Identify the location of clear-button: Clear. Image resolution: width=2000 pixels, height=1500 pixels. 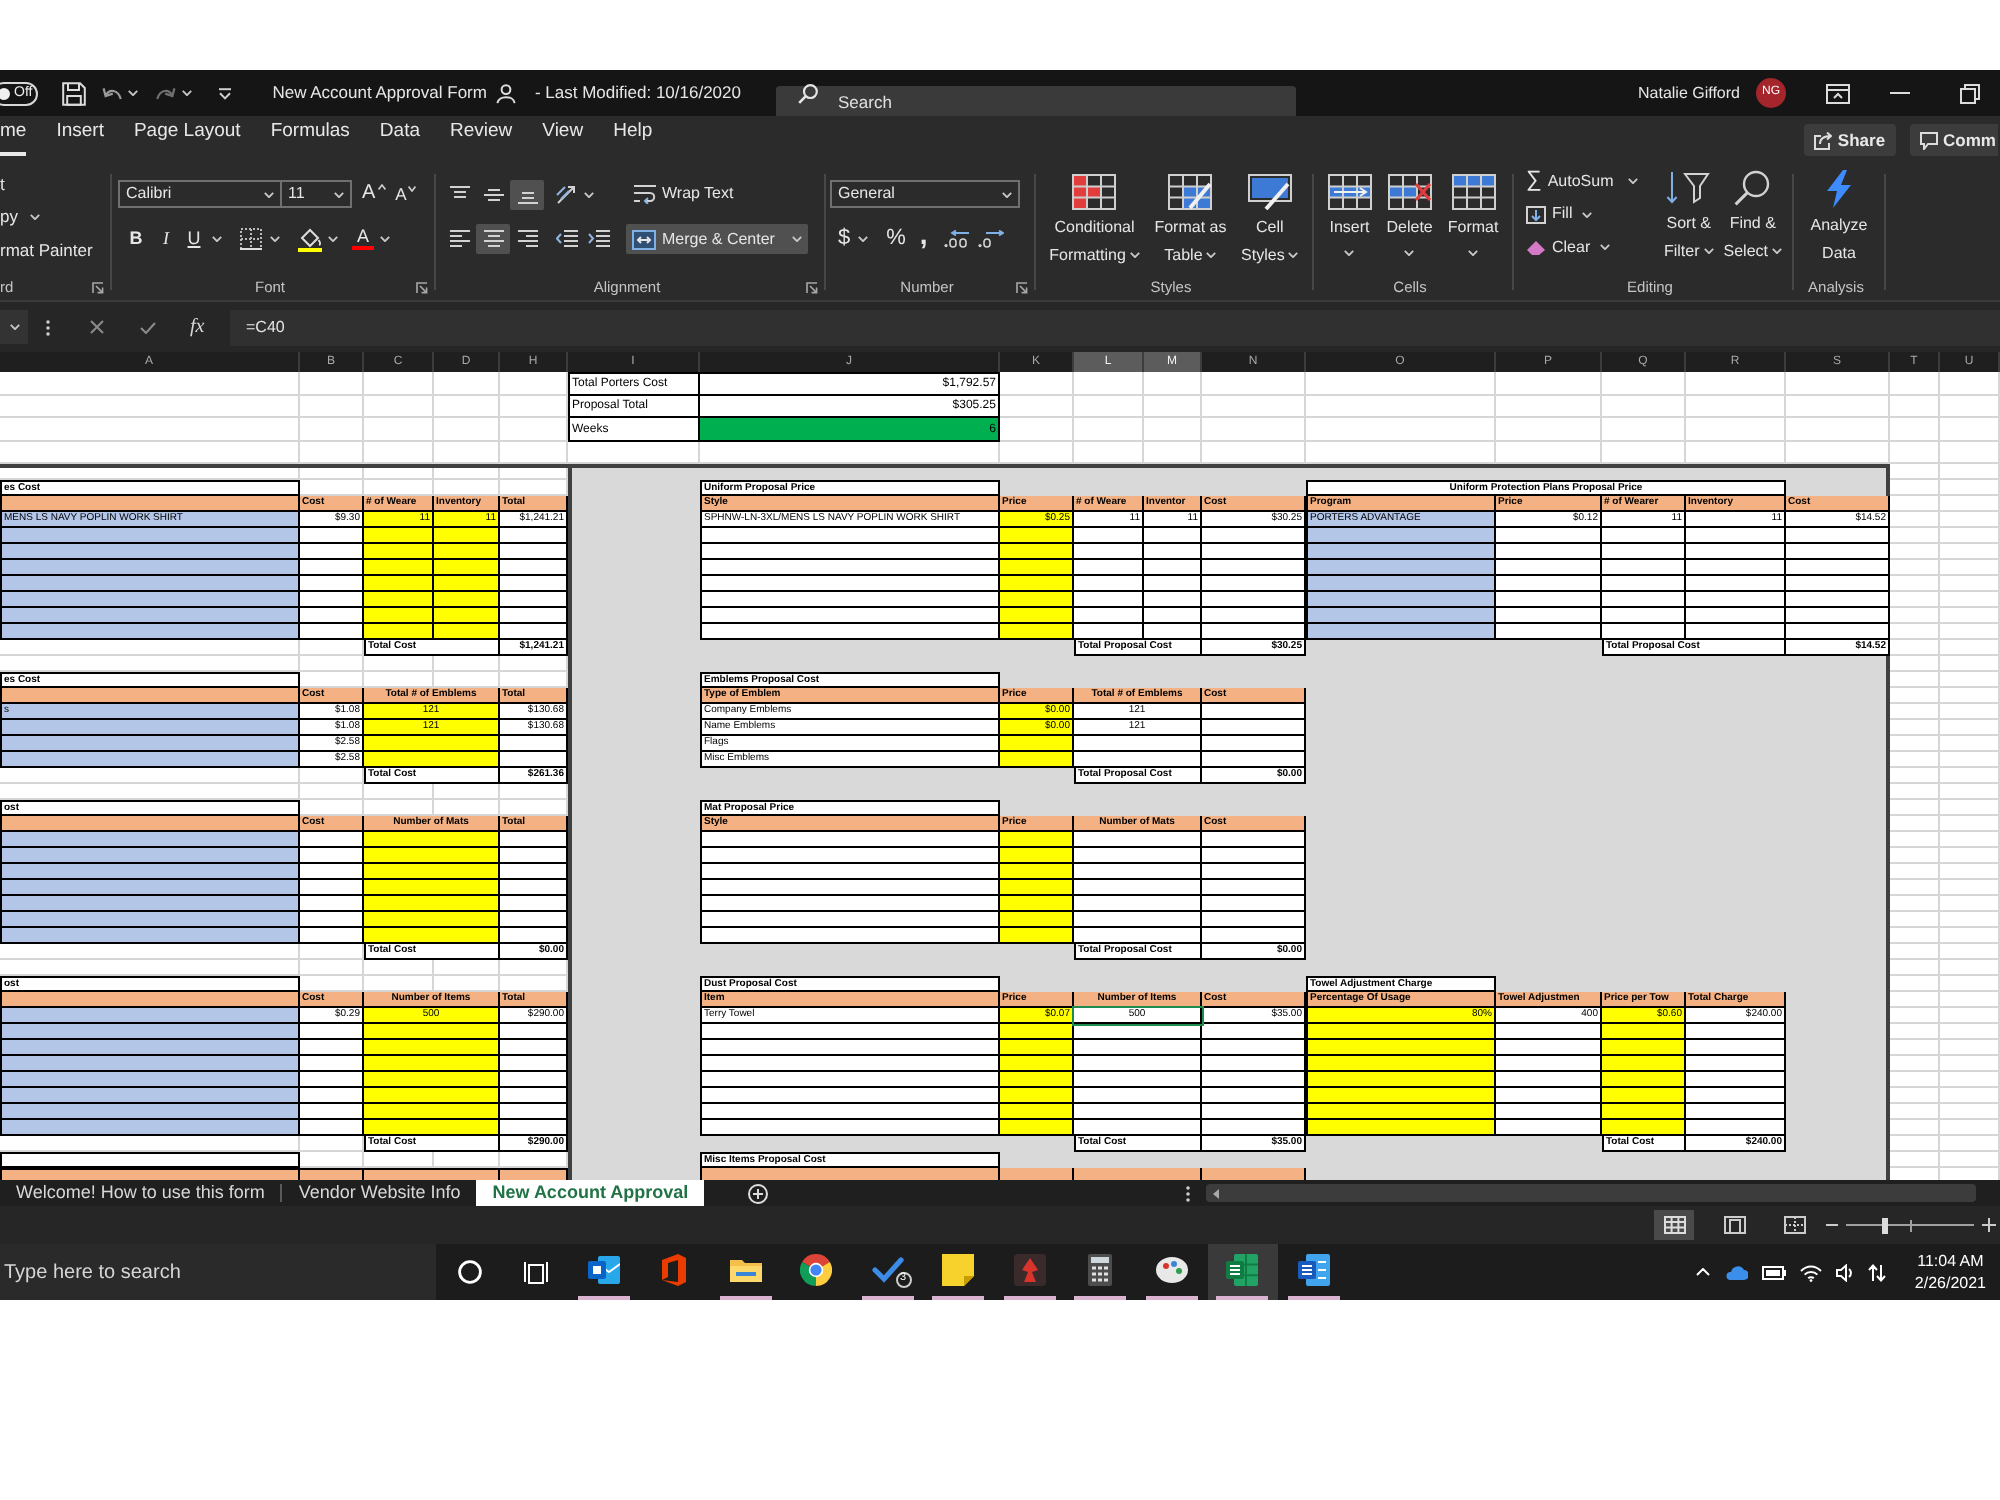
(1582, 247).